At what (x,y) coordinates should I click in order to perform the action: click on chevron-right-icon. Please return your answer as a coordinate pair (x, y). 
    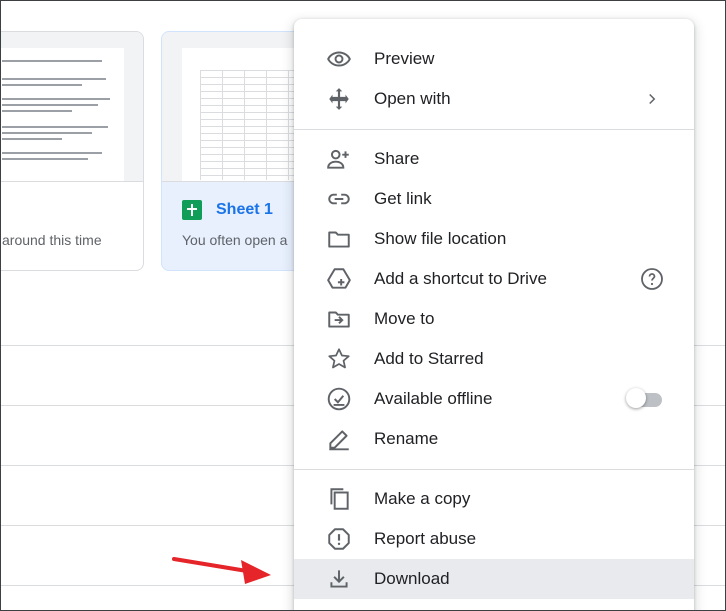
    Looking at the image, I should click on (652, 99).